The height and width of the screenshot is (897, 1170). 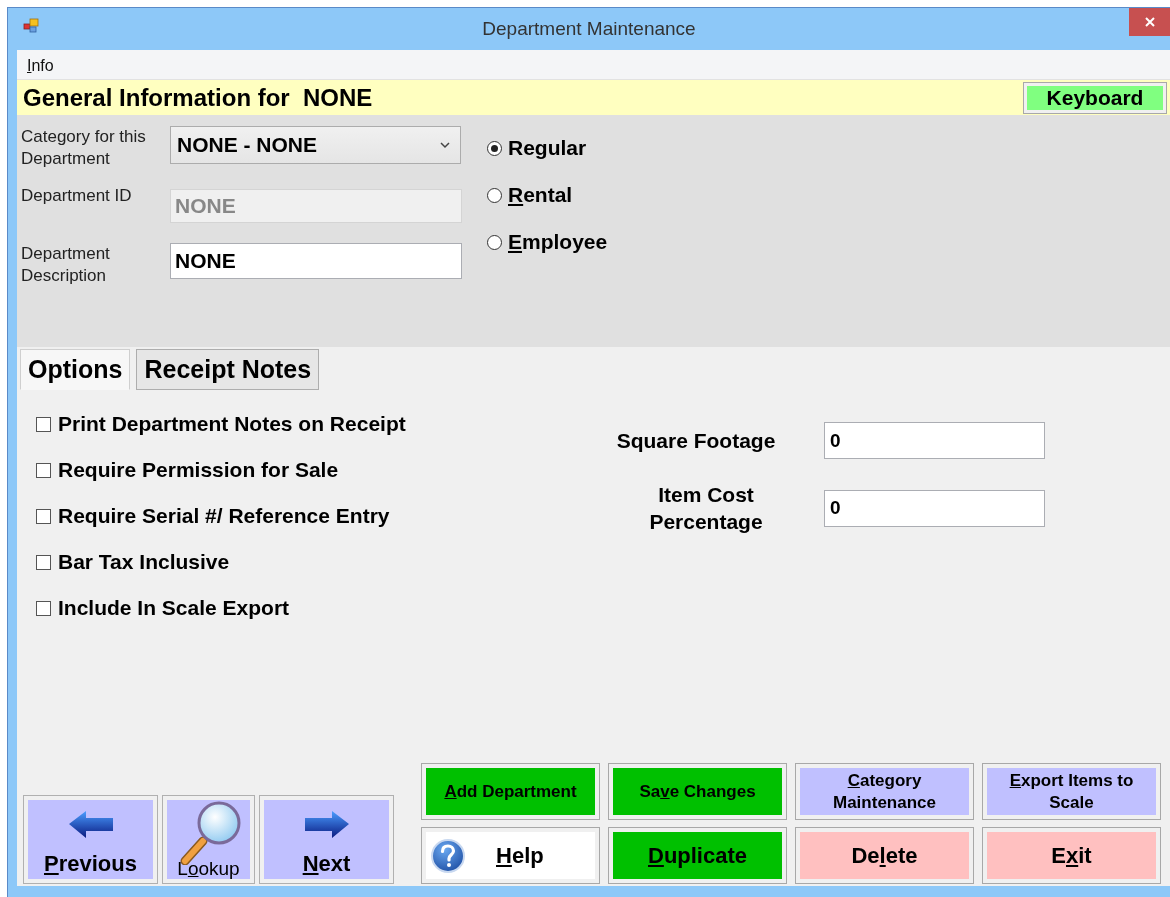 I want to click on nav-button: Previous, so click(x=90, y=839).